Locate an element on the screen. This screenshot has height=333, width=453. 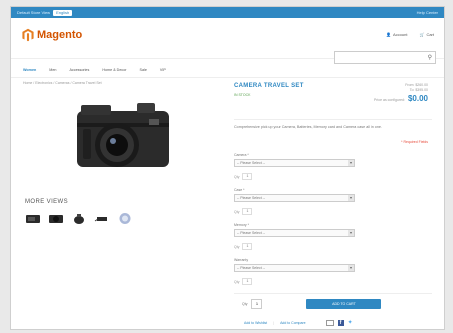
facebook-icon: f is located at coordinates (340, 322).